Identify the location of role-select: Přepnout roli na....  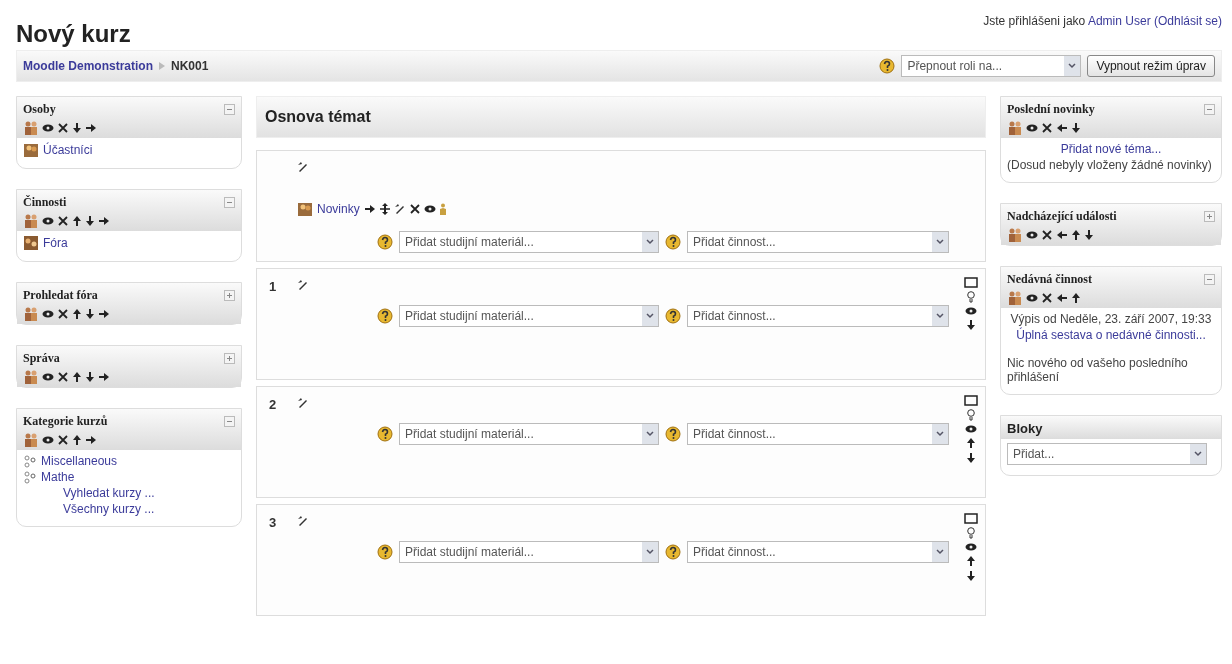
(991, 66).